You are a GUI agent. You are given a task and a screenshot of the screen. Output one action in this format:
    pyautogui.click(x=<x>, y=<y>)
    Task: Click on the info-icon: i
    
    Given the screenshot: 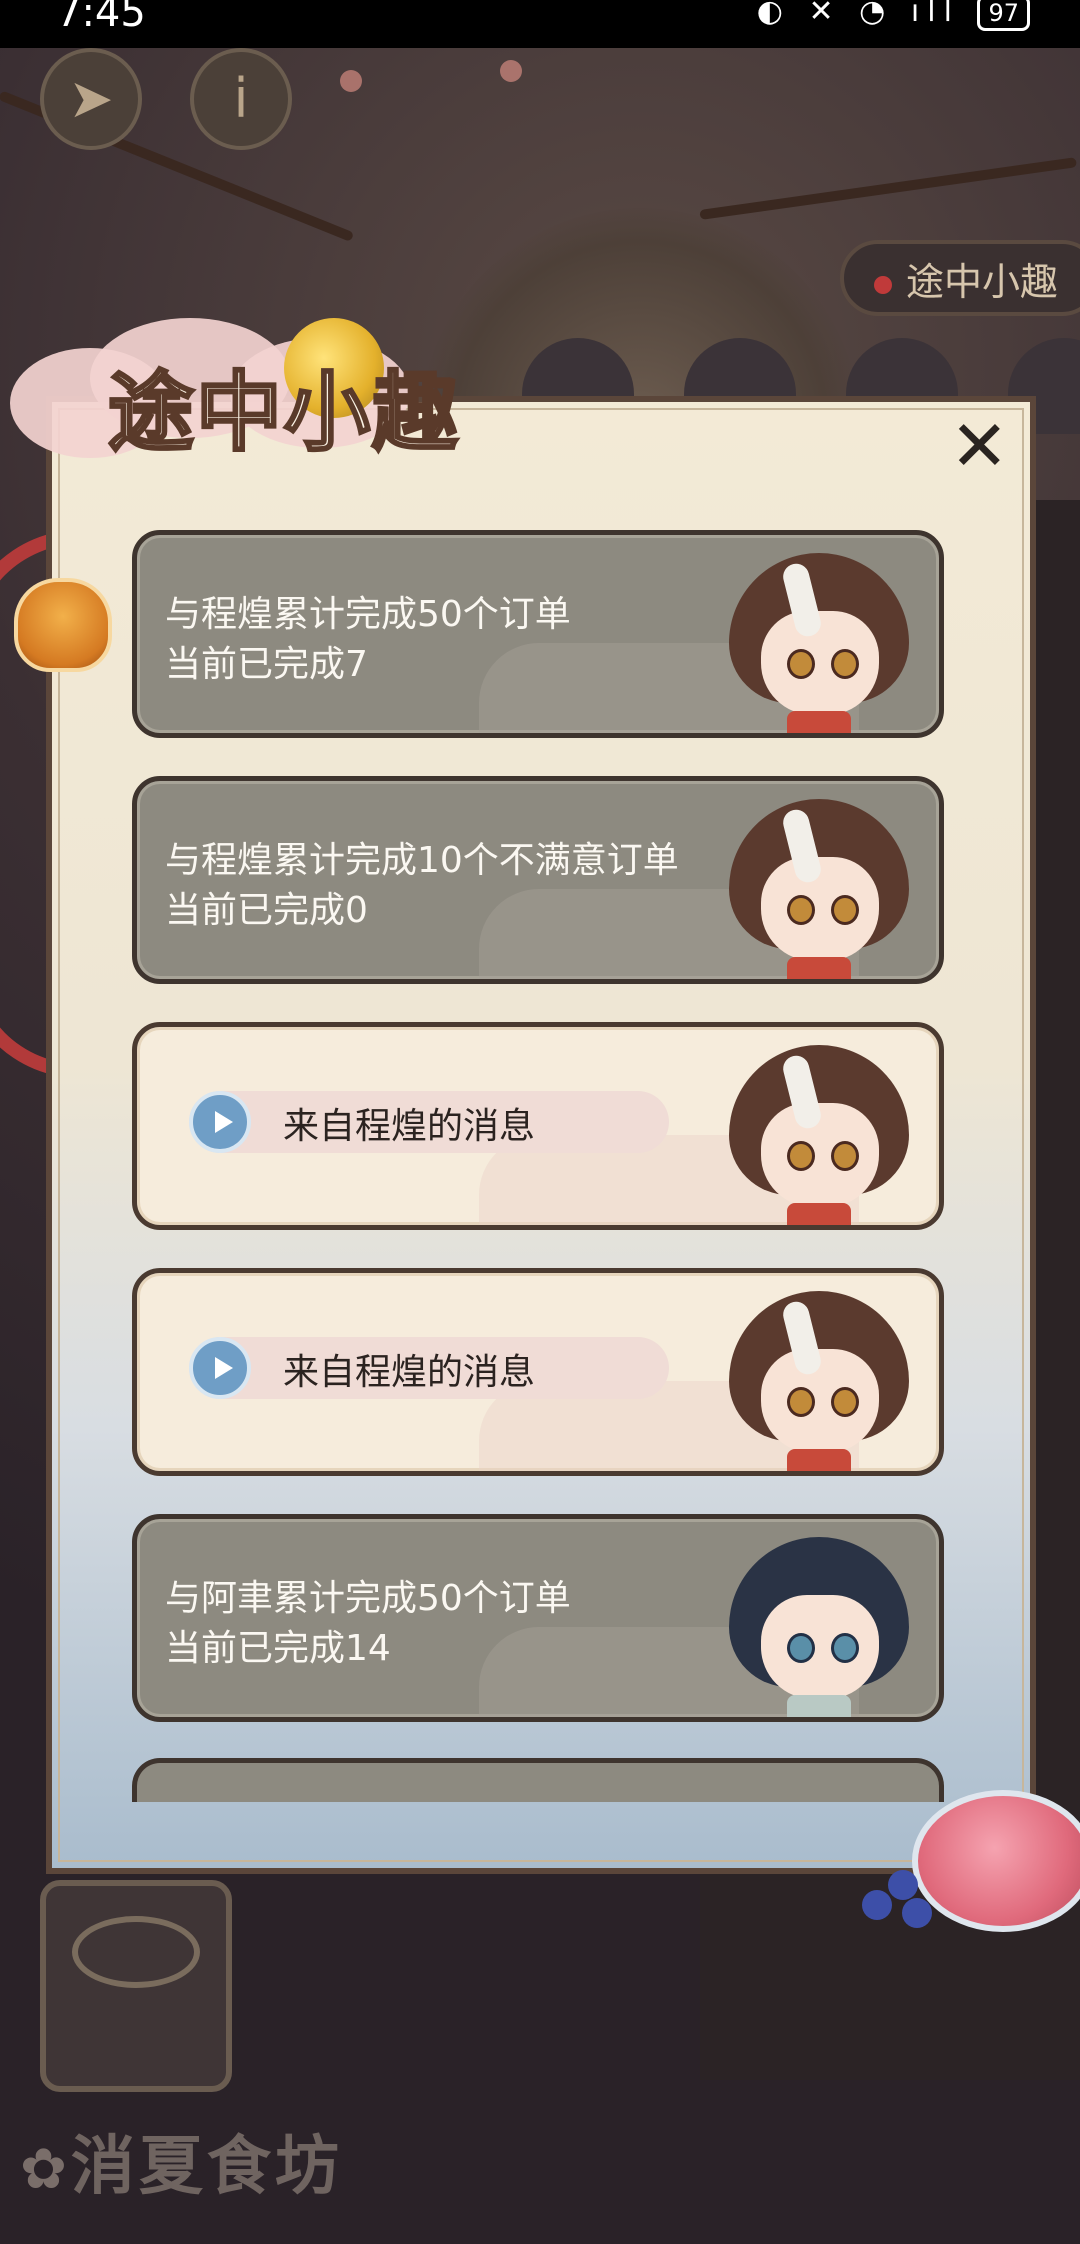 What is the action you would take?
    pyautogui.click(x=241, y=98)
    